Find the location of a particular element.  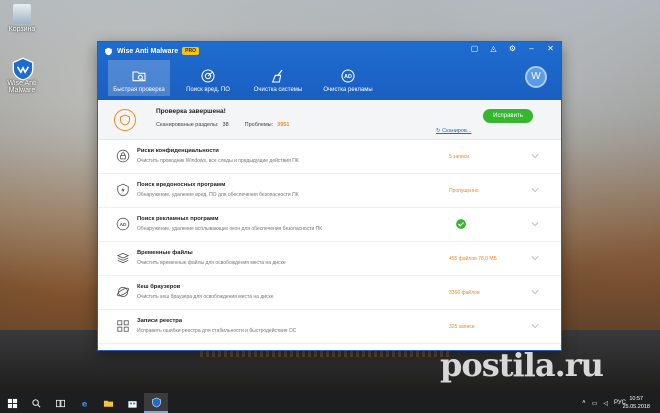

clock-time: 10:57 is located at coordinates (636, 399).